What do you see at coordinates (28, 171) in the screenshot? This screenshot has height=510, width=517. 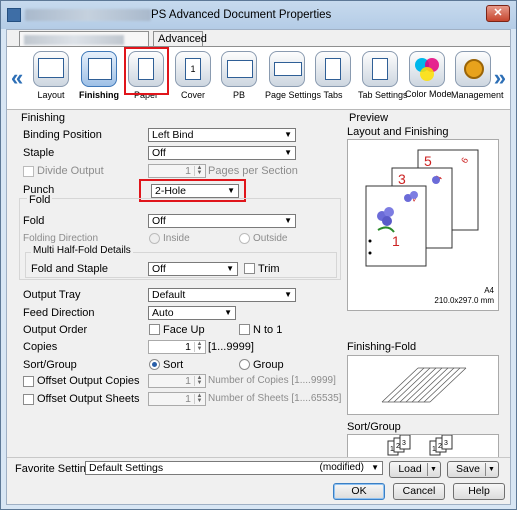 I see `divide-output-checkbox` at bounding box center [28, 171].